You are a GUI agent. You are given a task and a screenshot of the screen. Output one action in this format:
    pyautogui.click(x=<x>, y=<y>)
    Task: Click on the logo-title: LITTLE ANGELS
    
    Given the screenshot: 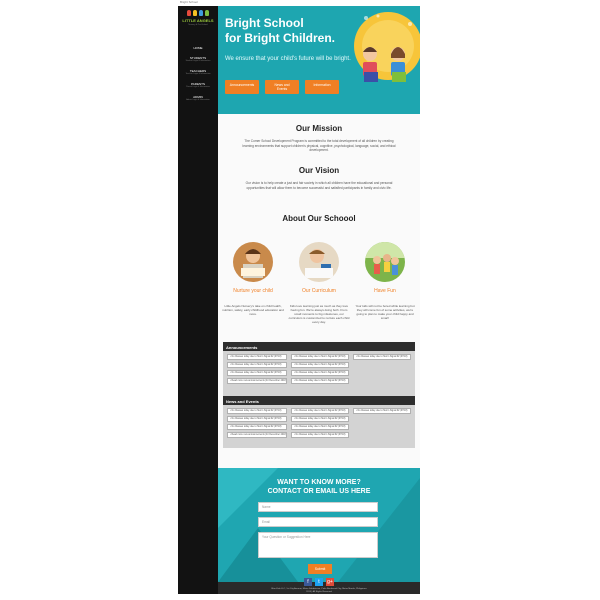 What is the action you would take?
    pyautogui.click(x=198, y=20)
    